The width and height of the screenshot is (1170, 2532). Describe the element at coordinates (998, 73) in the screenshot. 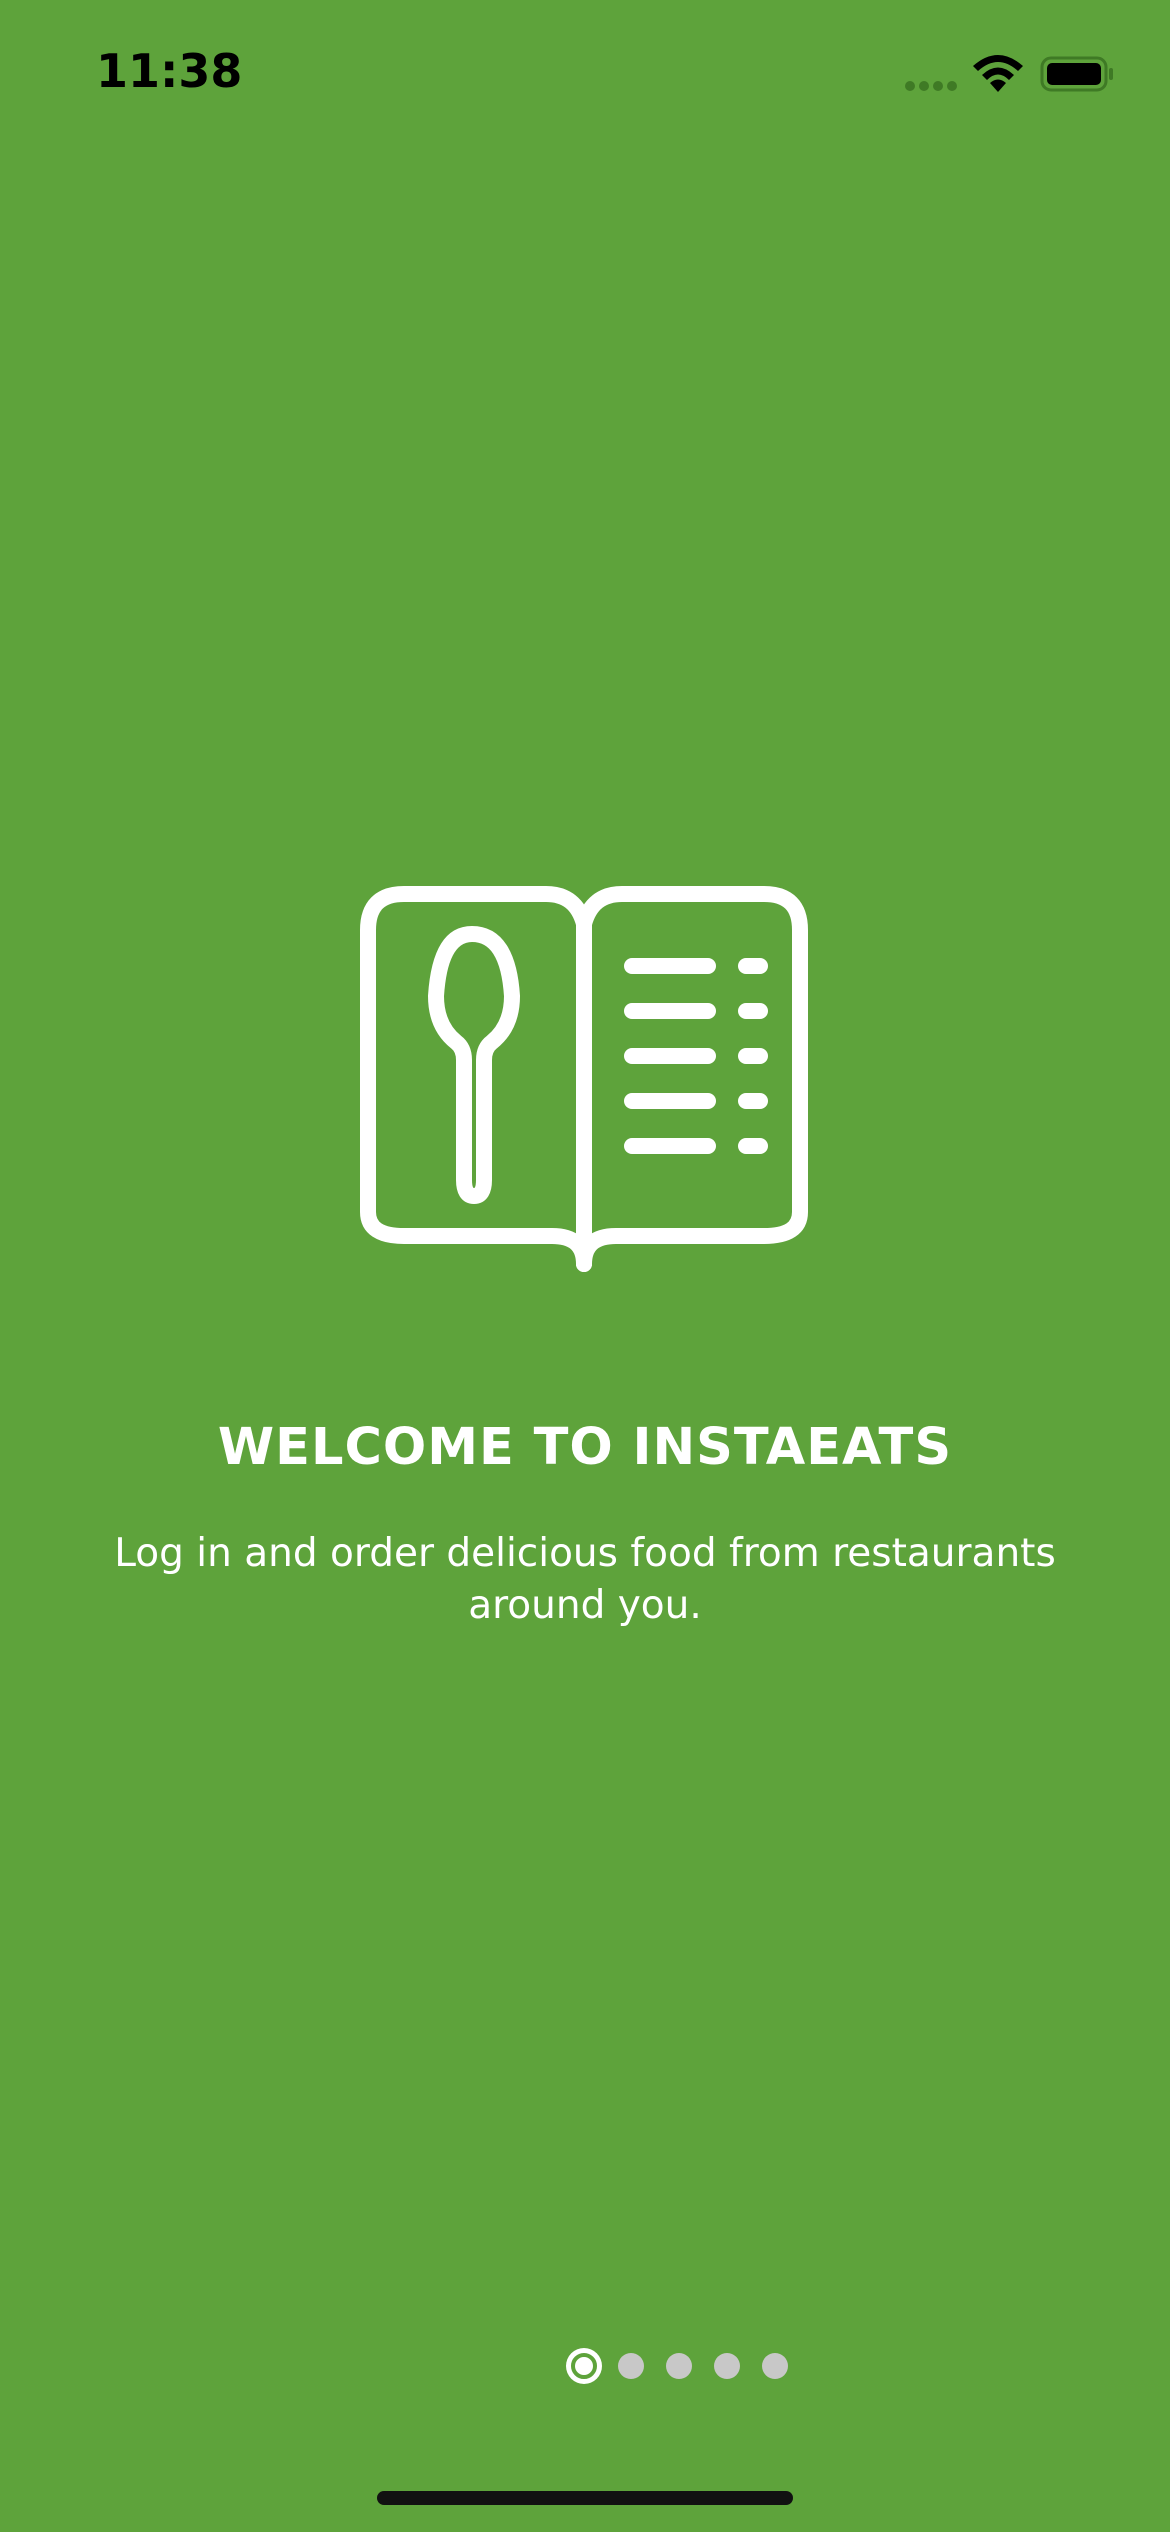

I see `wifi-icon` at that location.